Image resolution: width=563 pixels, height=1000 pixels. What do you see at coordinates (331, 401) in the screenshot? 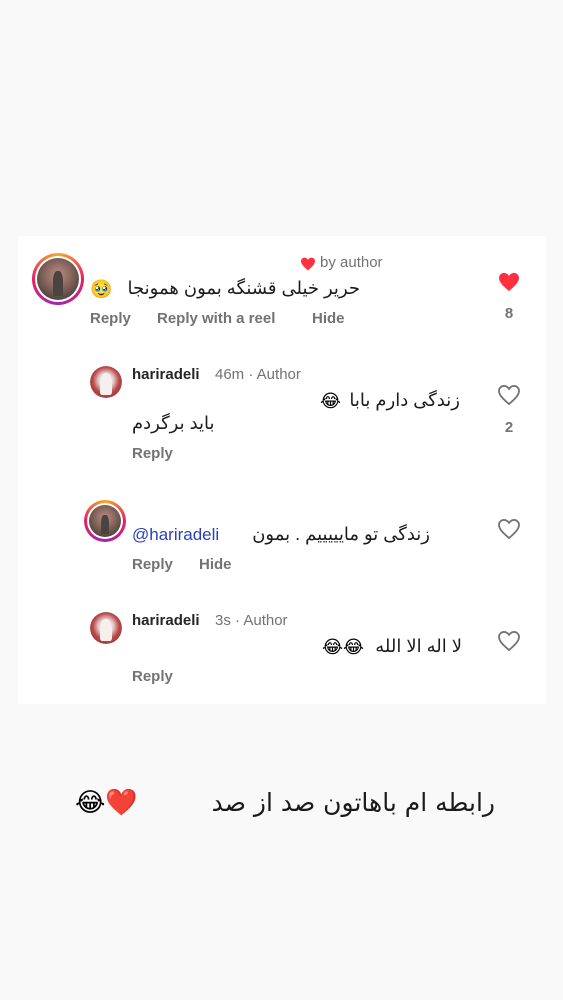
I see `laughing-emoji: 😂` at bounding box center [331, 401].